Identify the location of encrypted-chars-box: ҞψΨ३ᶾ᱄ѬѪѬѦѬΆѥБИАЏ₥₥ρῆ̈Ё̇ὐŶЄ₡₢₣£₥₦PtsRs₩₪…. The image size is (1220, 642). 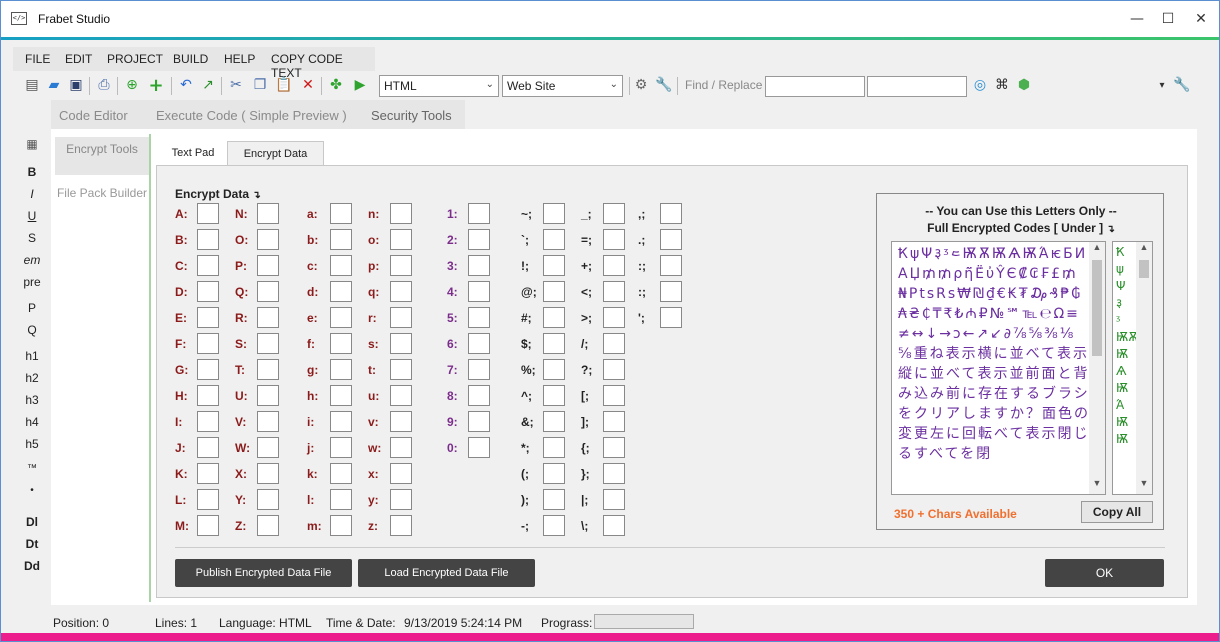
(998, 368).